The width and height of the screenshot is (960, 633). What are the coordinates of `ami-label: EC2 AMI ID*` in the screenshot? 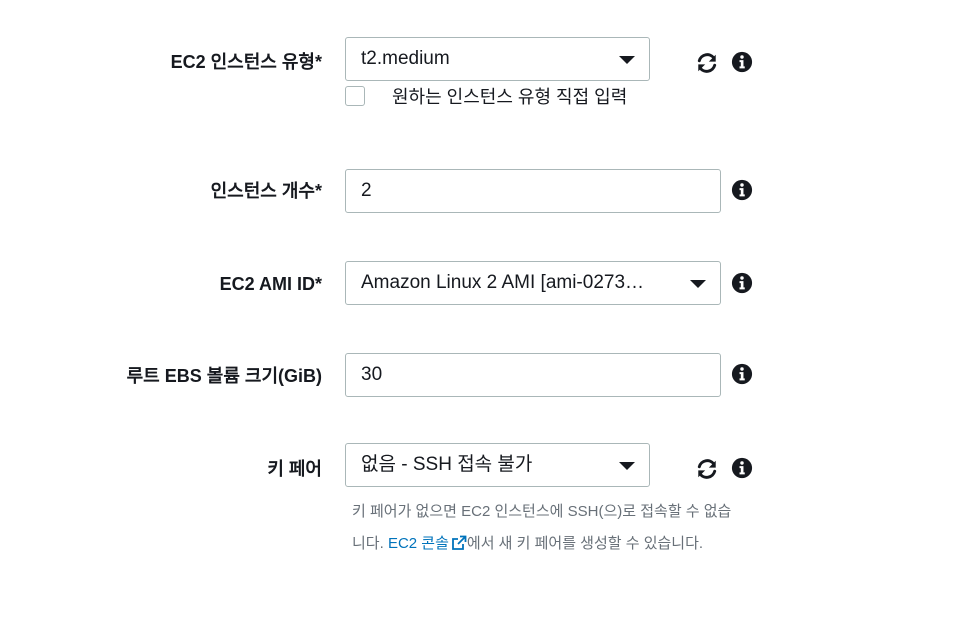 It's located at (270, 284).